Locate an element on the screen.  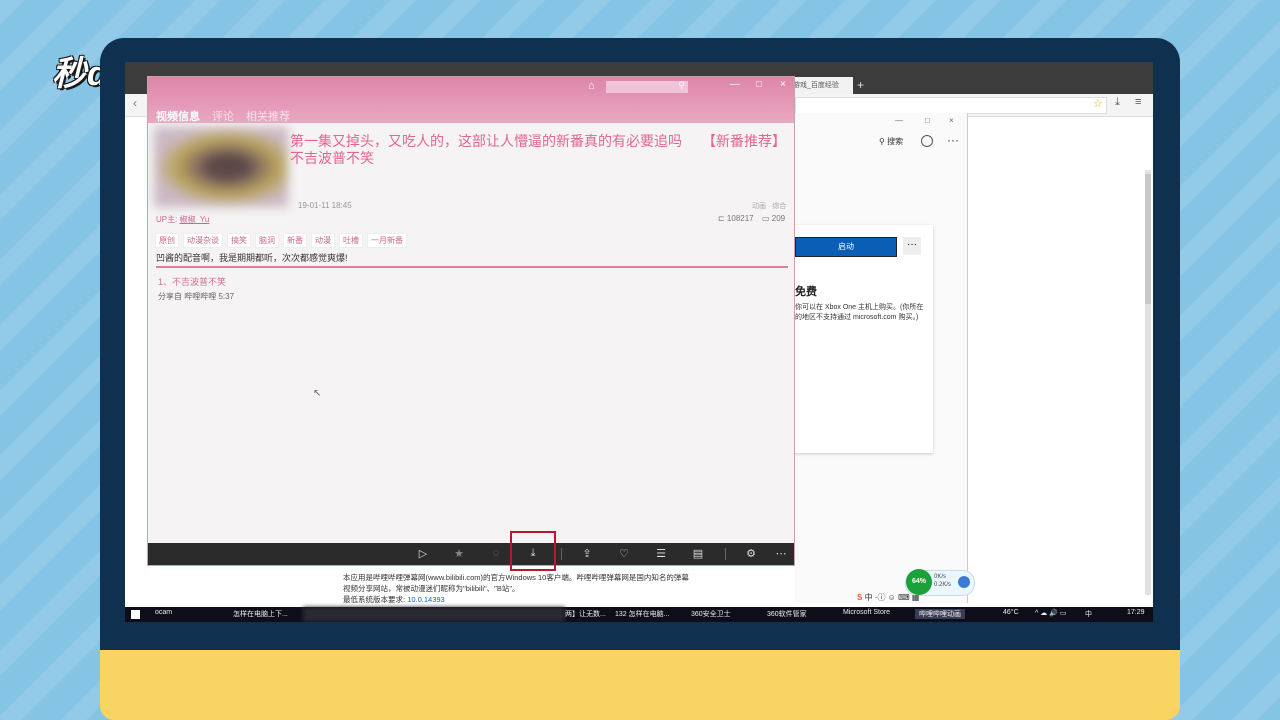
share-source: 分享自 哔哩哔哩 5:37 is located at coordinates (196, 296).